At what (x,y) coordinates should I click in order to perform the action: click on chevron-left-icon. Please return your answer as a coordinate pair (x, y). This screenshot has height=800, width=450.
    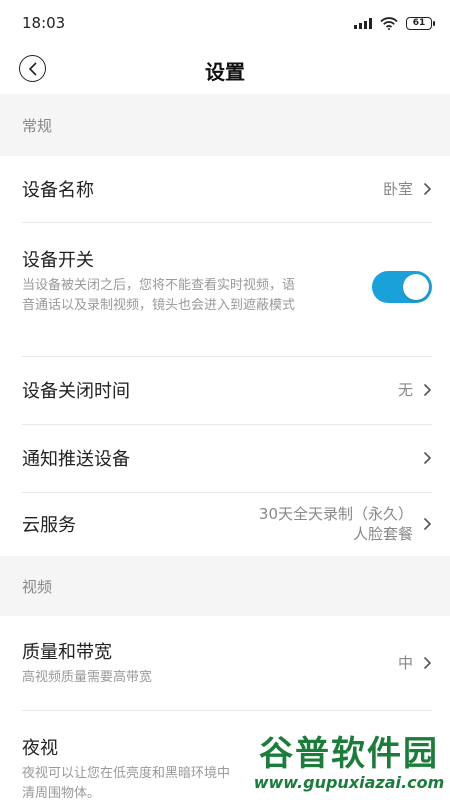
    Looking at the image, I should click on (32, 68).